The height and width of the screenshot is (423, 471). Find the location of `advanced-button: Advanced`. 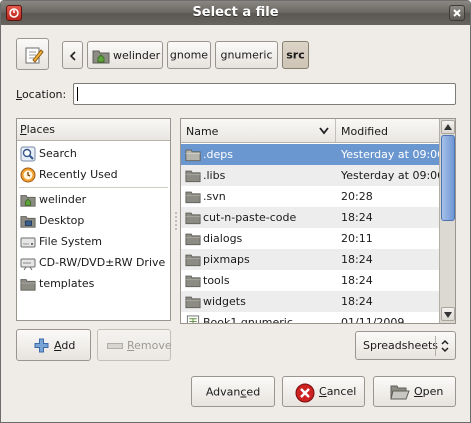

advanced-button: Advanced is located at coordinates (233, 391).